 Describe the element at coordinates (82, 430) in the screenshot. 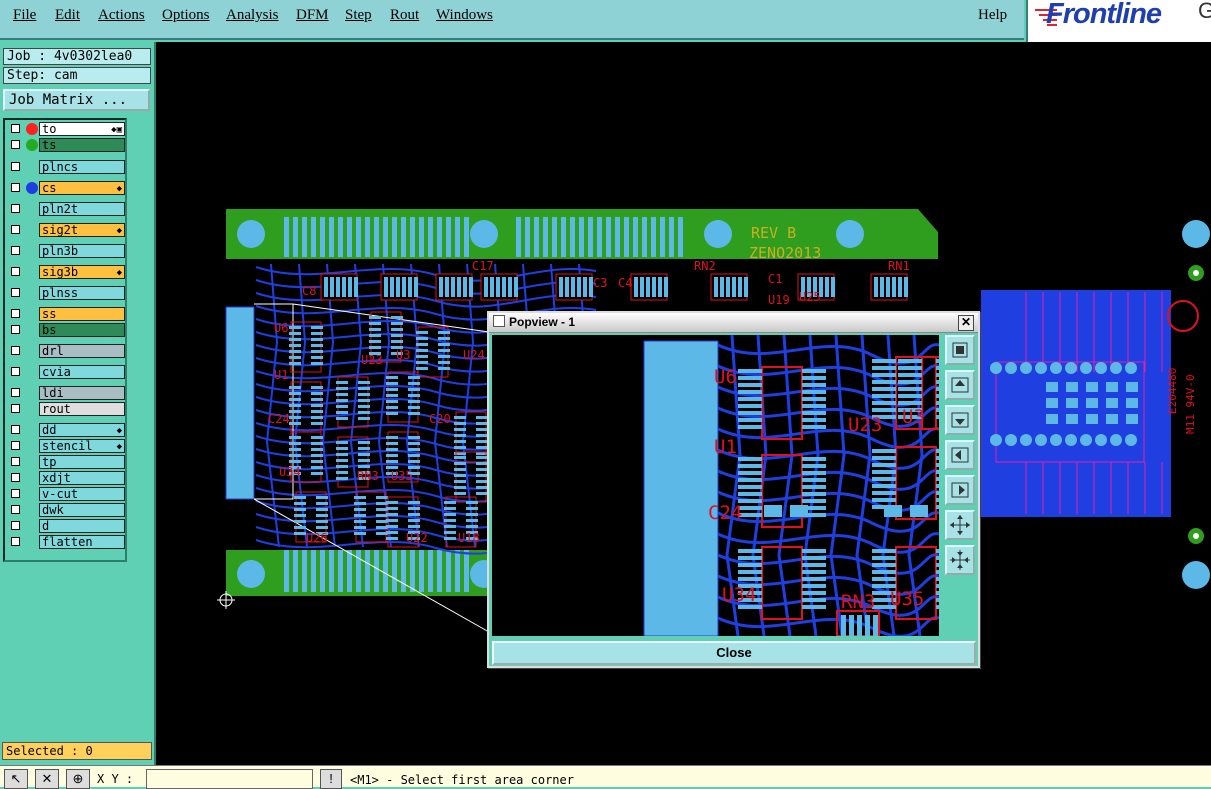

I see `layer-name: dd ◆` at that location.